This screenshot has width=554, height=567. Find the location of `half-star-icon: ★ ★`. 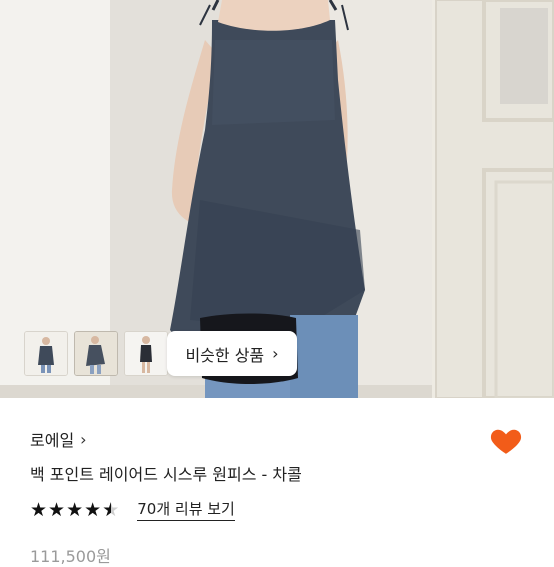

half-star-icon: ★ ★ is located at coordinates (111, 509).